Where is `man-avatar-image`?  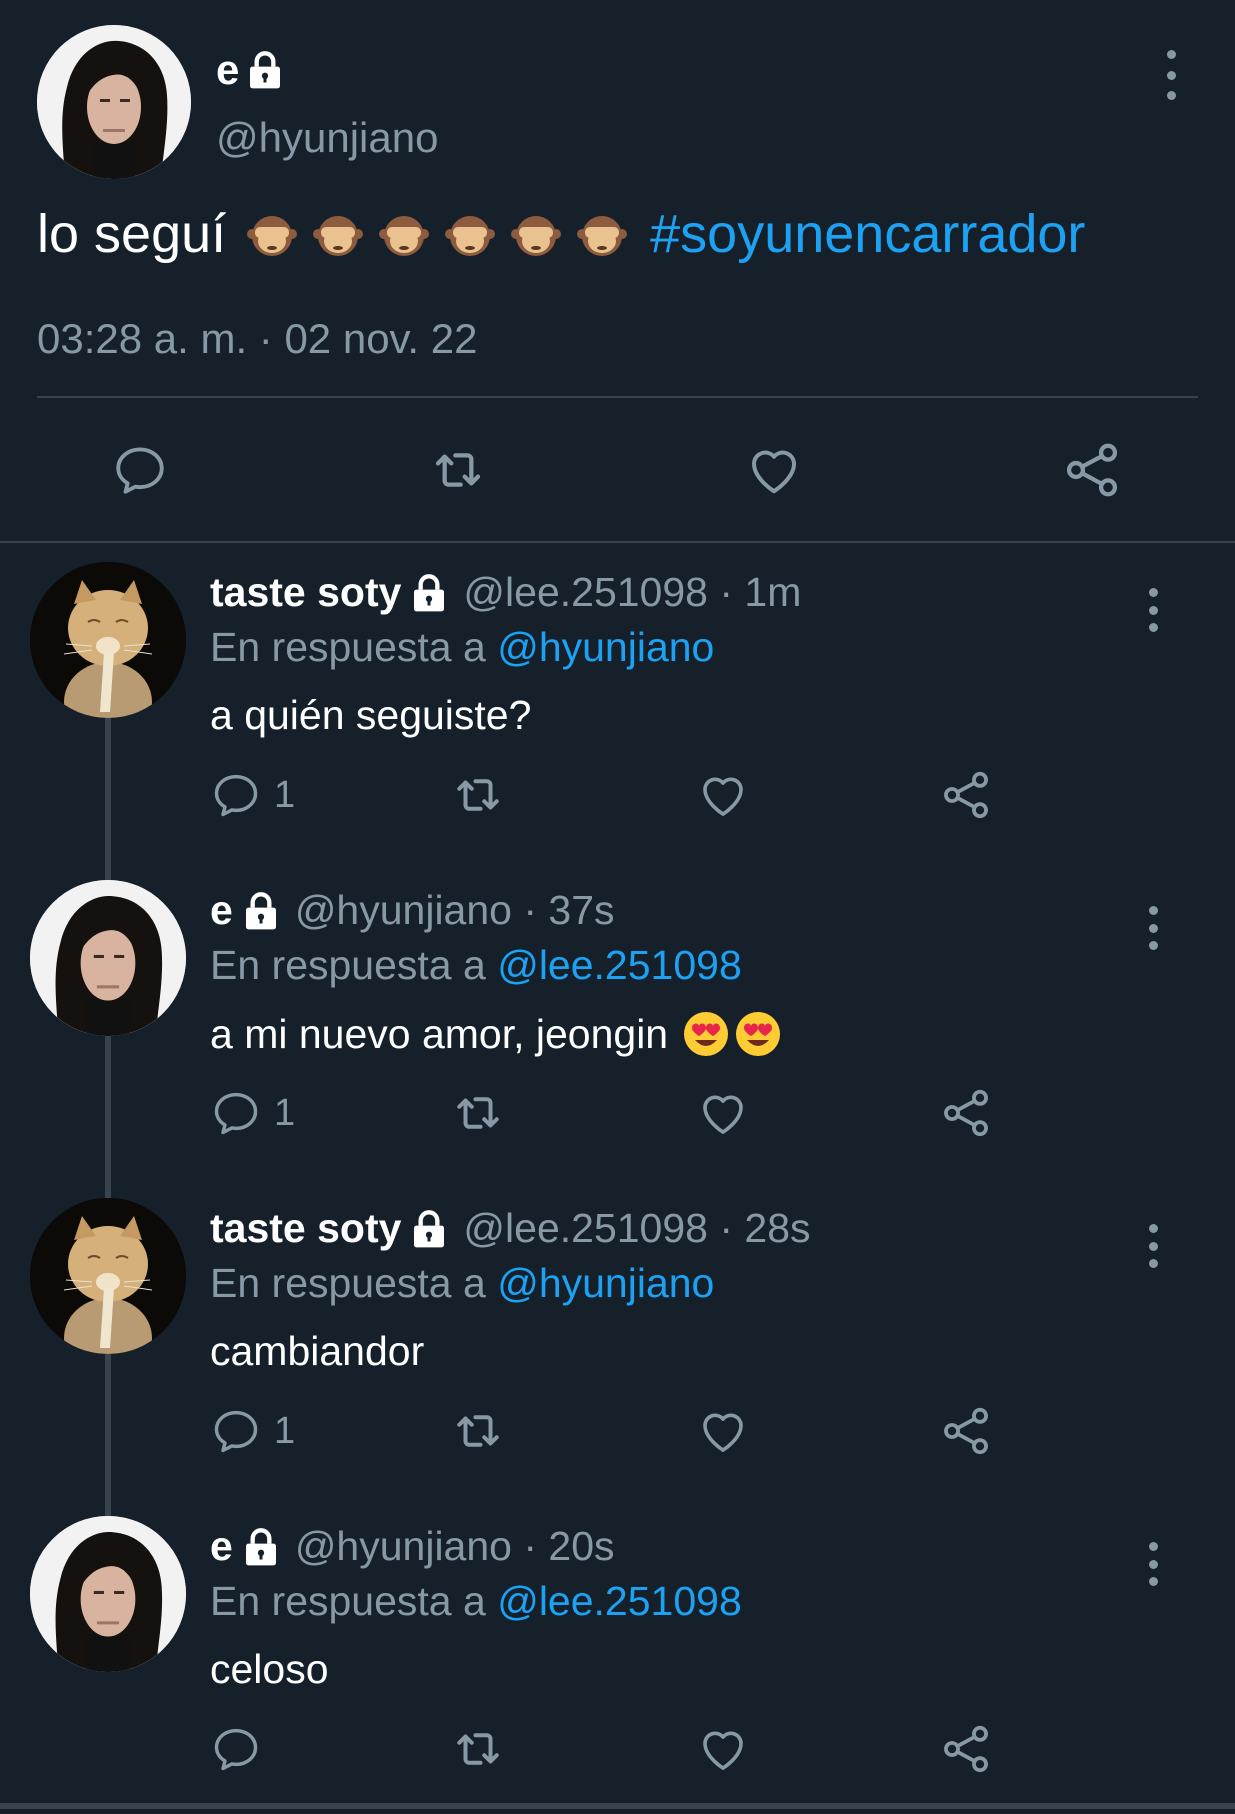 man-avatar-image is located at coordinates (108, 958).